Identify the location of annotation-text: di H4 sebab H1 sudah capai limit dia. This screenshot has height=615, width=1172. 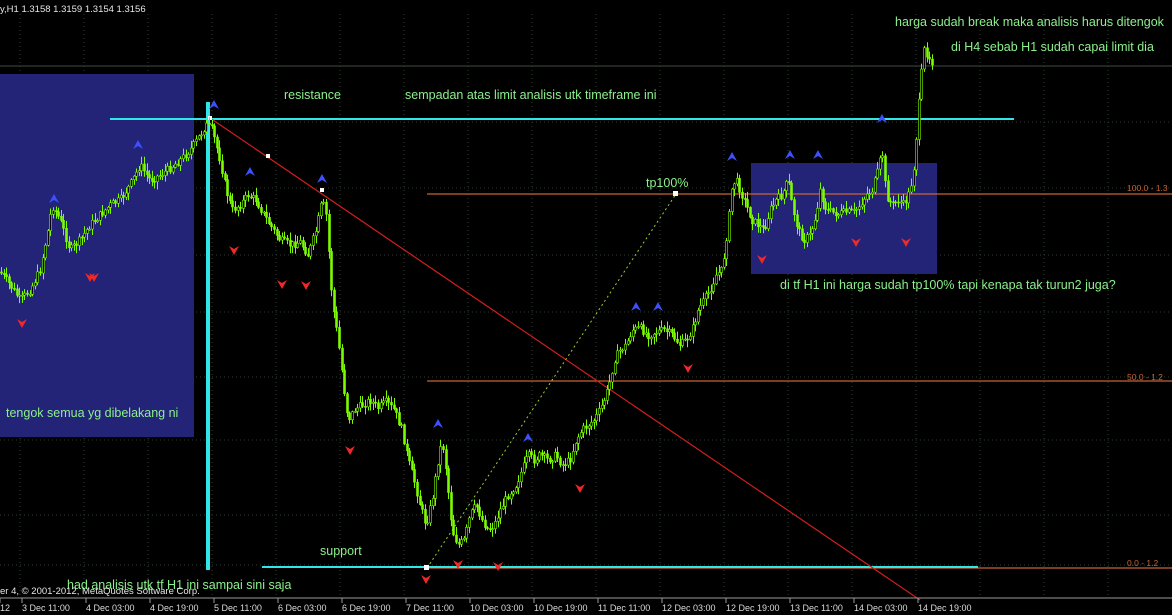
(1052, 47).